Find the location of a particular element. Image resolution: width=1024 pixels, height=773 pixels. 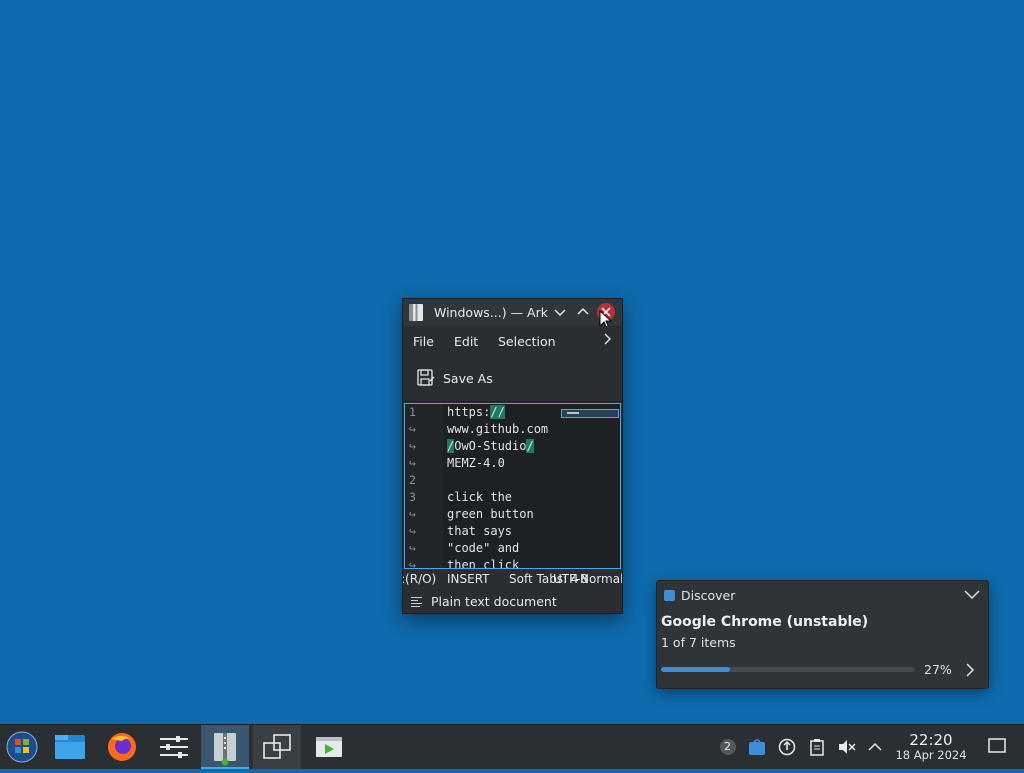

file-manager-button is located at coordinates (70, 747).